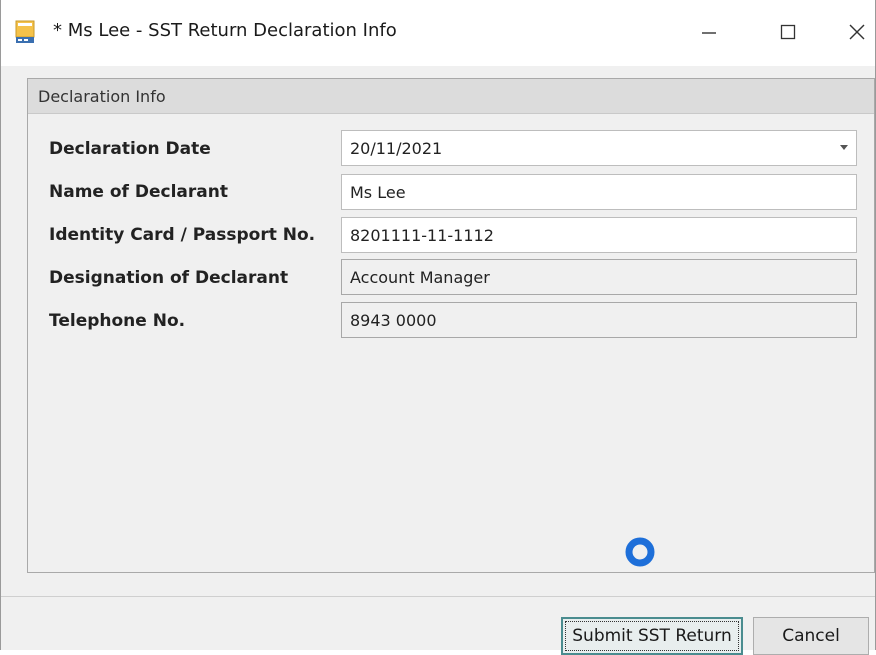 This screenshot has width=876, height=655. What do you see at coordinates (25, 31) in the screenshot?
I see `app-document-icon` at bounding box center [25, 31].